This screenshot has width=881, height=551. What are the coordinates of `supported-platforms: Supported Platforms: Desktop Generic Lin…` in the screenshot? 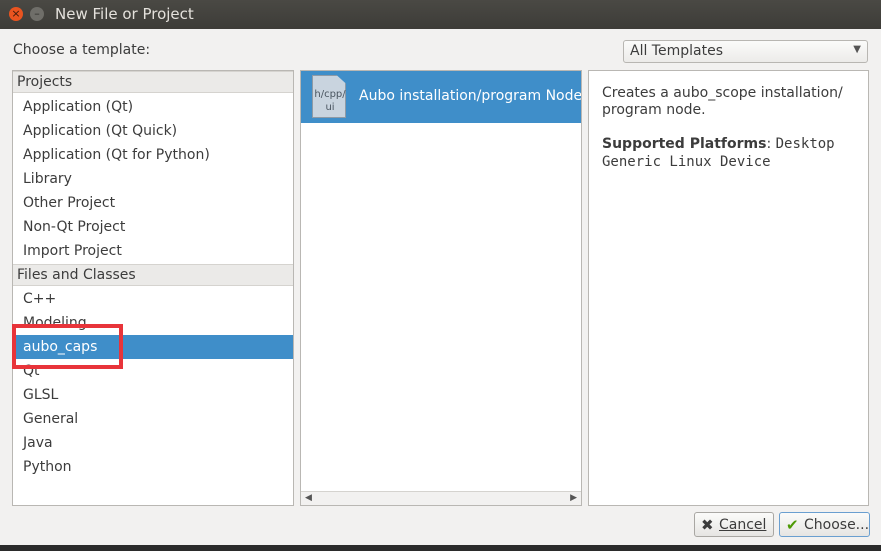 It's located at (732, 153).